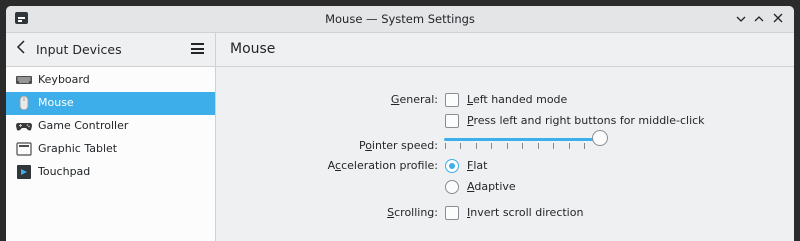  I want to click on maximize-button, so click(759, 19).